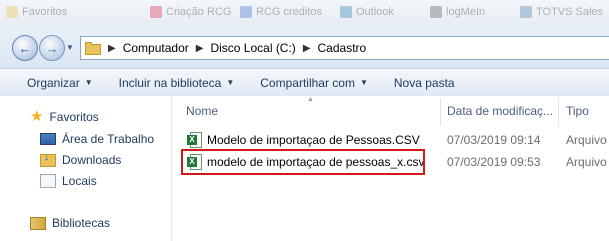 The image size is (609, 241). I want to click on downloads-folder-icon, so click(48, 159).